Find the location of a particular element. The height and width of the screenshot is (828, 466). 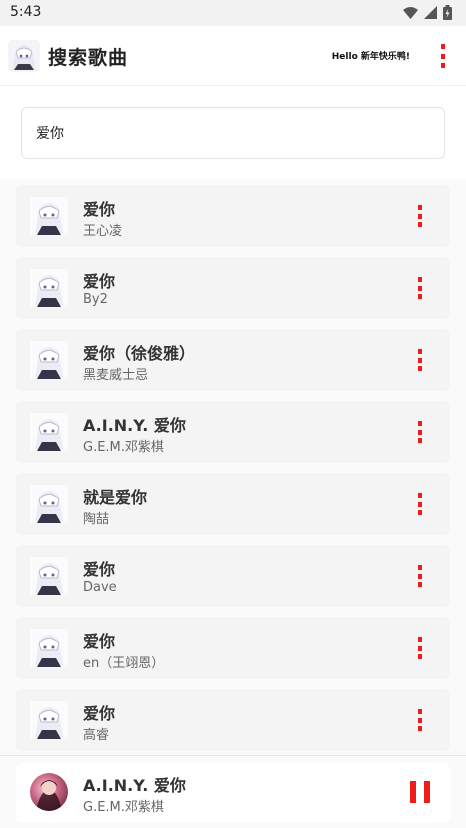

now-playing-artist: G.E.M.邓紫棋 is located at coordinates (123, 807).